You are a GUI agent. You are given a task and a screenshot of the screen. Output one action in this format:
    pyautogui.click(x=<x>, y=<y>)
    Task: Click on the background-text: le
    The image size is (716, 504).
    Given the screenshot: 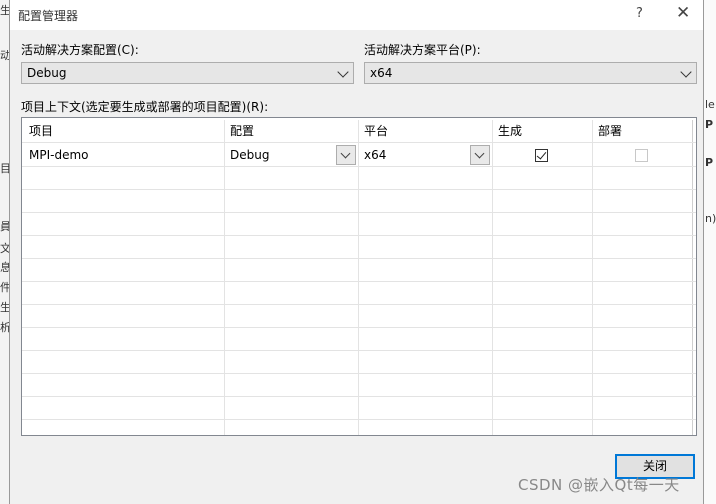 What is the action you would take?
    pyautogui.click(x=710, y=104)
    